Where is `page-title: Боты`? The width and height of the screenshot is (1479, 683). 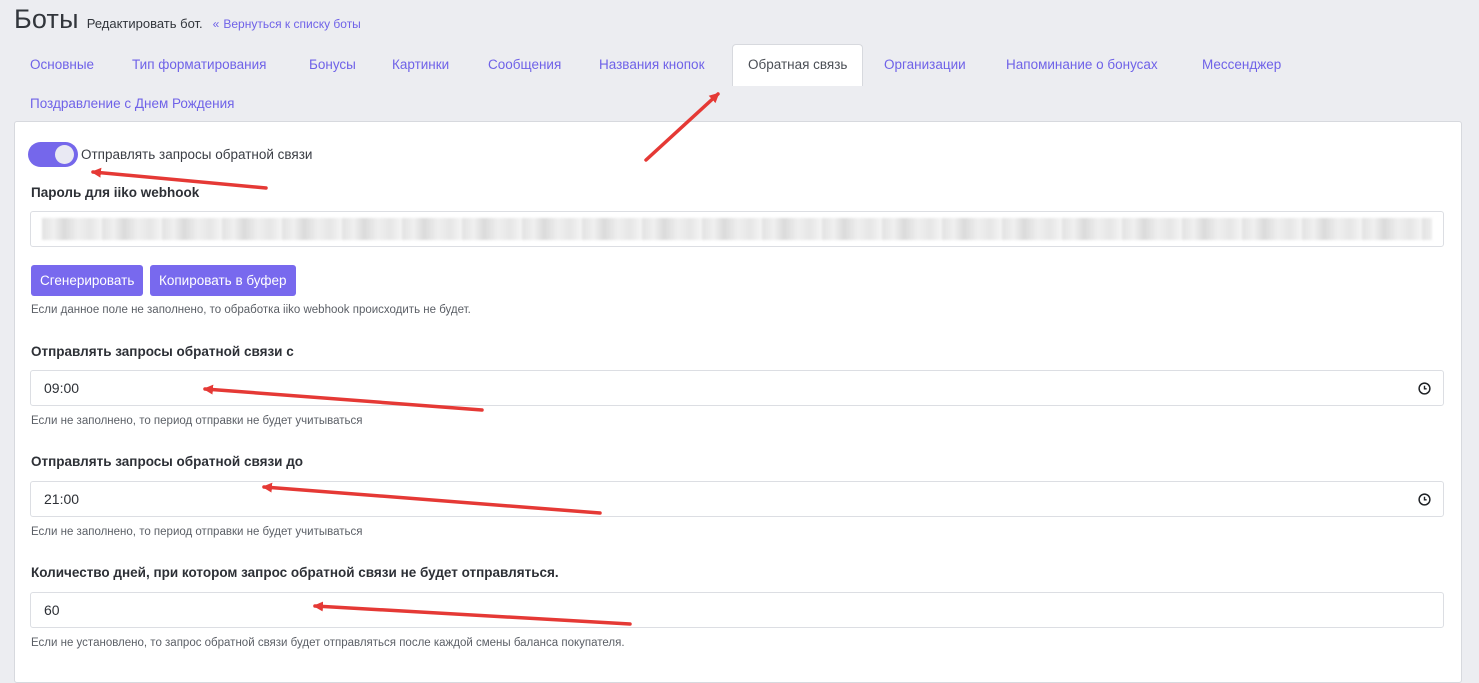
page-title: Боты is located at coordinates (46, 19).